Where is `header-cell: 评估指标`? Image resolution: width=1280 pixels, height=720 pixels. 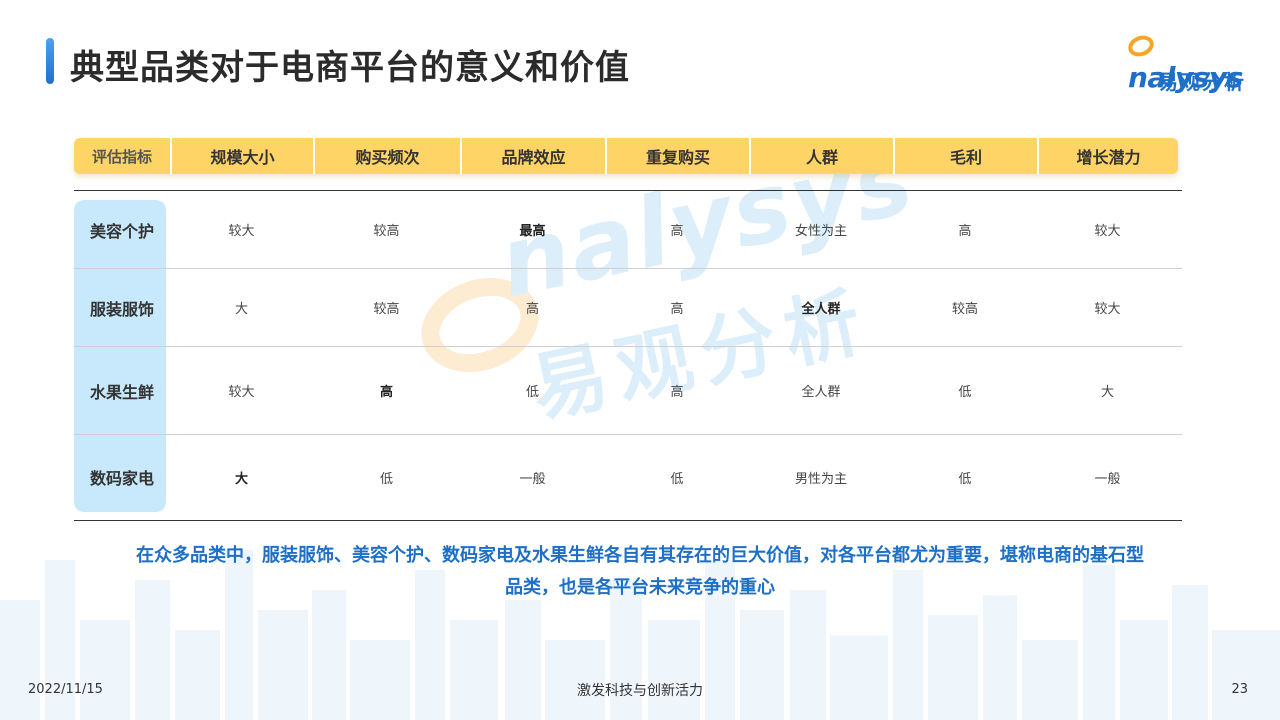 header-cell: 评估指标 is located at coordinates (121, 156).